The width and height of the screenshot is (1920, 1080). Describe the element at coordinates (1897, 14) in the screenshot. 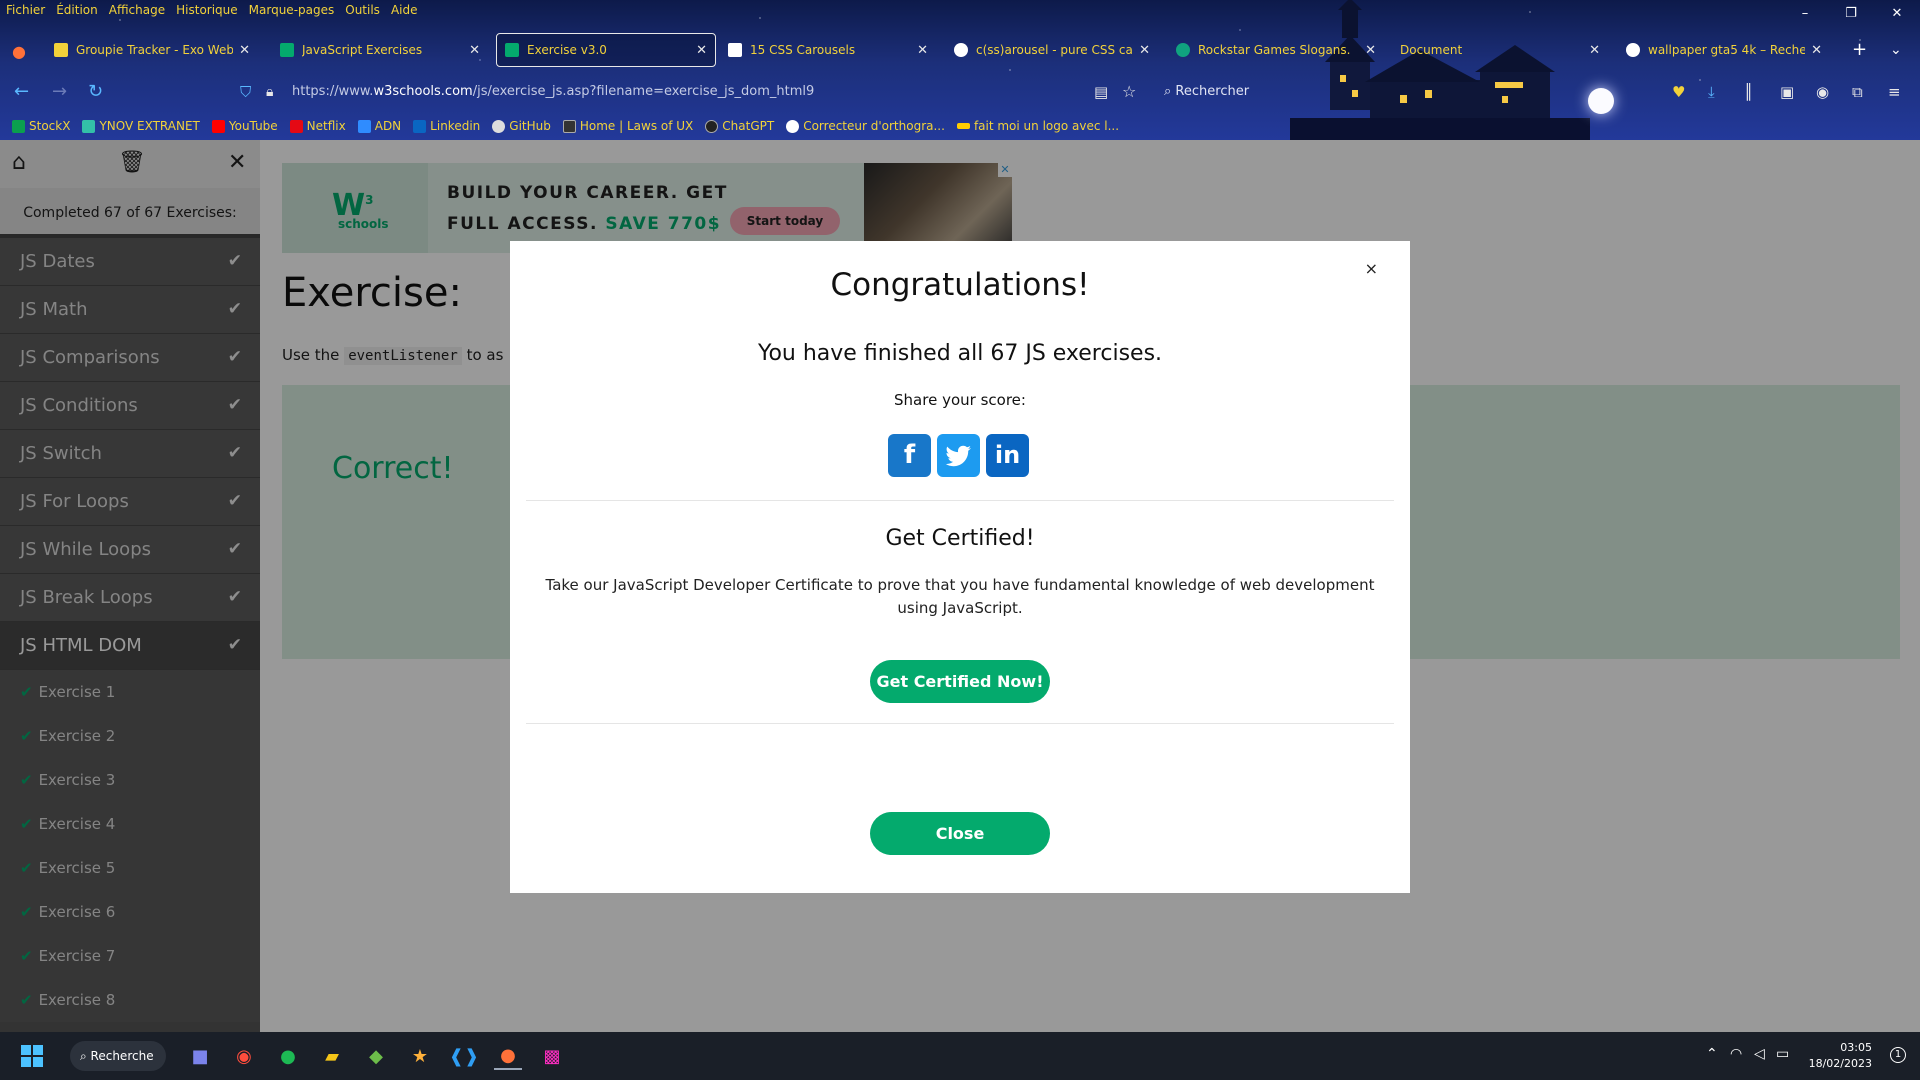

I see `close-window-icon: ✕` at that location.